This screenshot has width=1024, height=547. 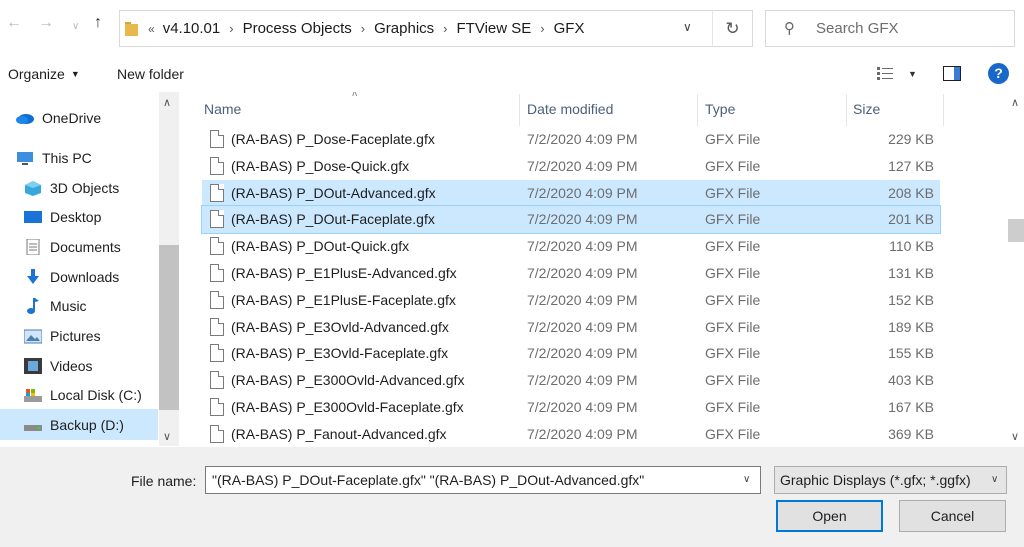 What do you see at coordinates (994, 479) in the screenshot?
I see `file-type-dropdown-icon: ∨` at bounding box center [994, 479].